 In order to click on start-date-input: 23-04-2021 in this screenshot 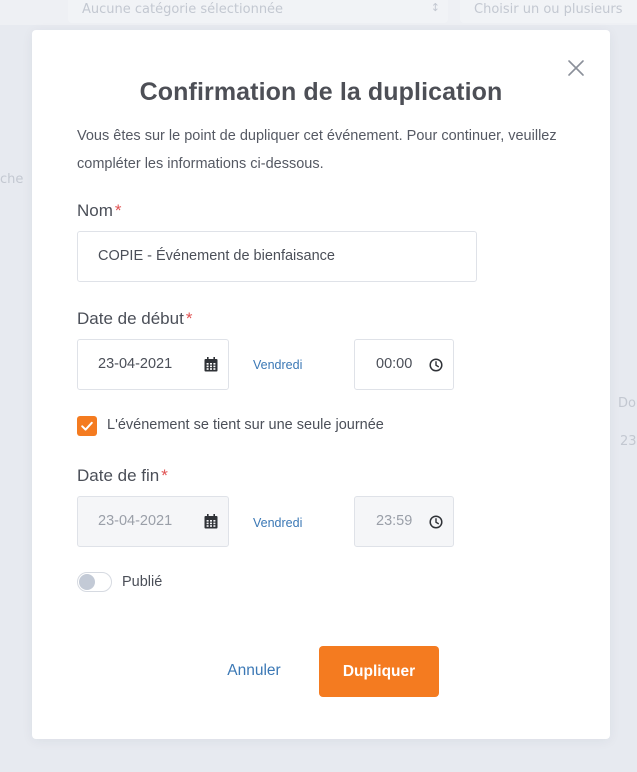, I will do `click(153, 364)`.